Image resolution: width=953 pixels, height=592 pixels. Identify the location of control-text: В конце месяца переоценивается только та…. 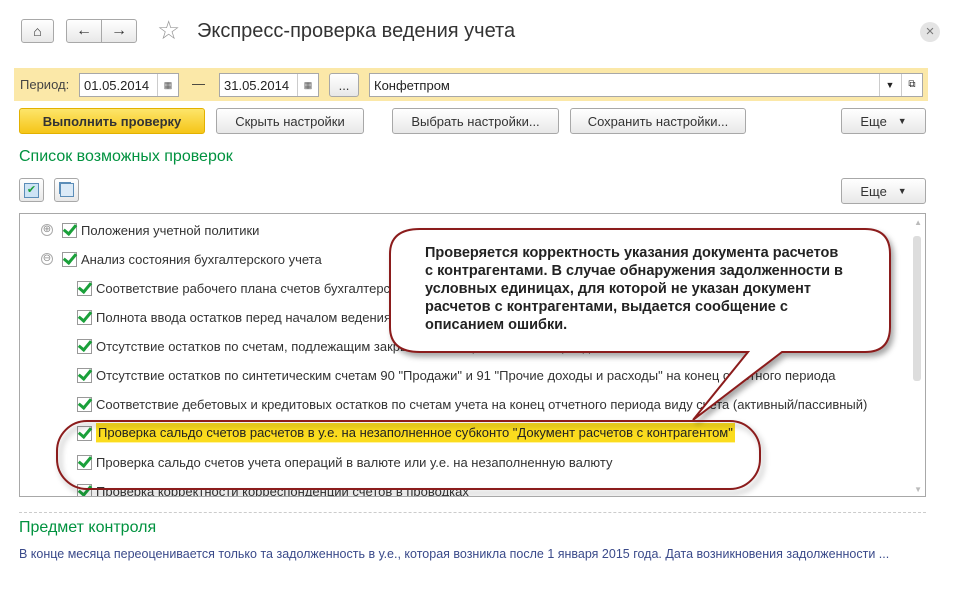
(454, 554).